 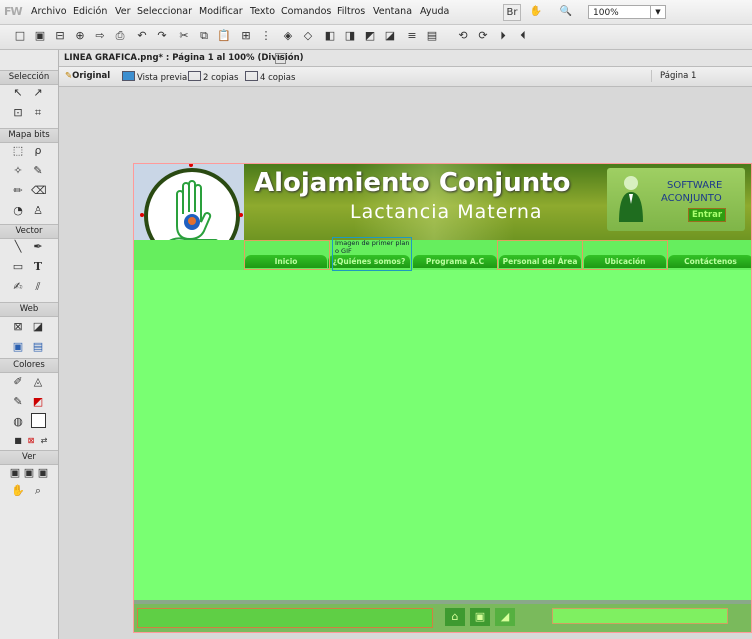 I want to click on line-icon: ╲, so click(x=18, y=247).